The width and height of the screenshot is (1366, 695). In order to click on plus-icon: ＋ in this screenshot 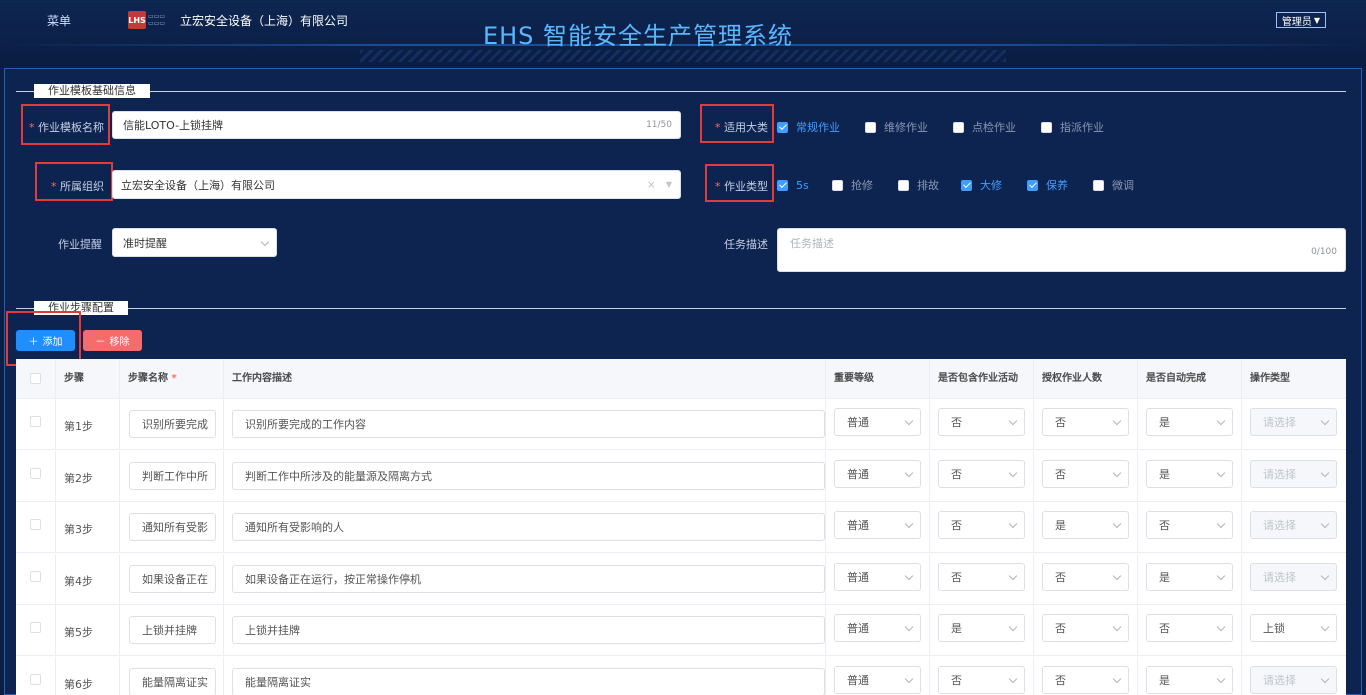, I will do `click(33, 342)`.